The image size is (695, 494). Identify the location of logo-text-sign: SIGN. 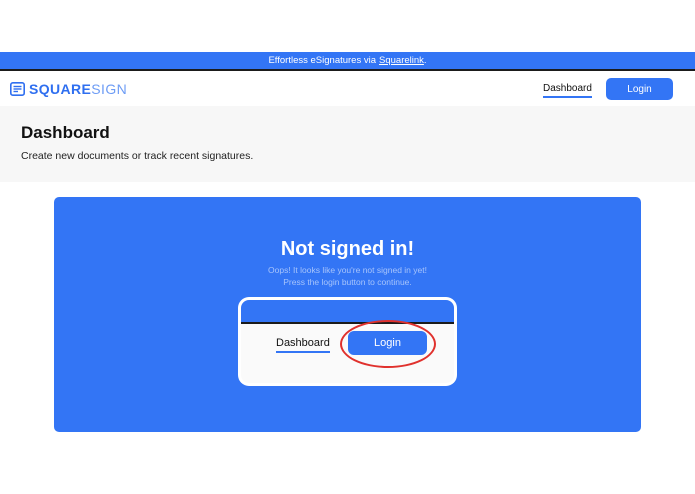
(109, 89).